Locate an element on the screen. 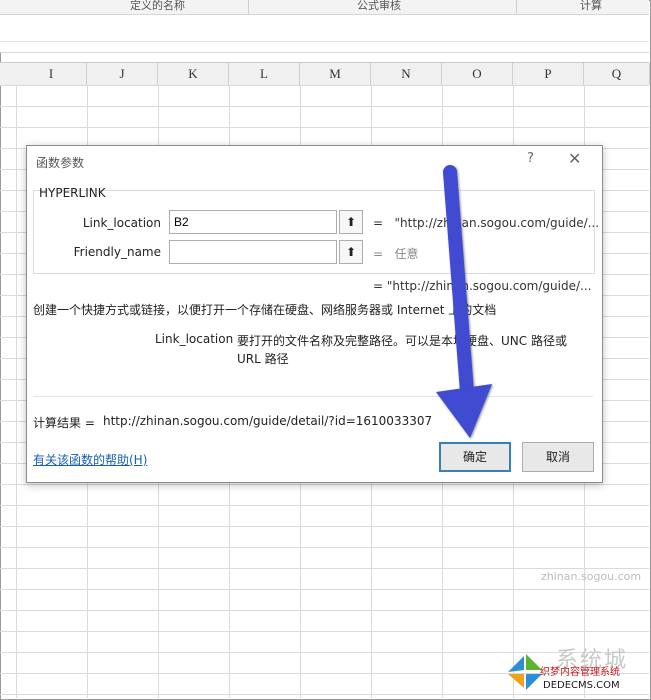 This screenshot has width=651, height=700. close-icon: ✕ is located at coordinates (574, 158).